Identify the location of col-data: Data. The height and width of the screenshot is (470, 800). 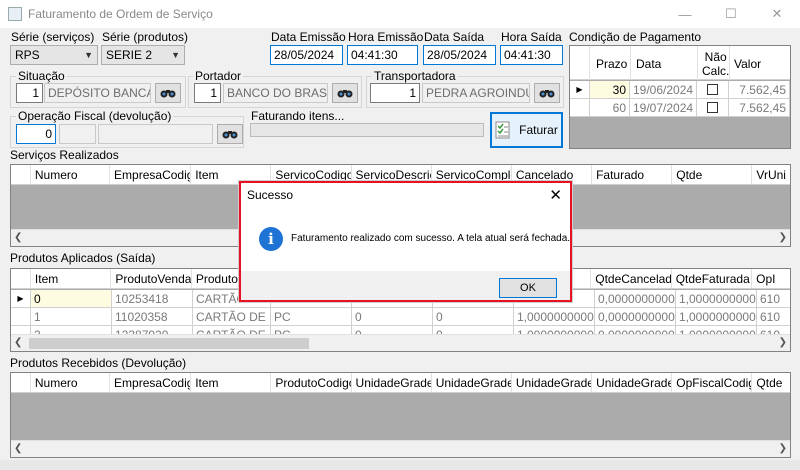
(649, 64).